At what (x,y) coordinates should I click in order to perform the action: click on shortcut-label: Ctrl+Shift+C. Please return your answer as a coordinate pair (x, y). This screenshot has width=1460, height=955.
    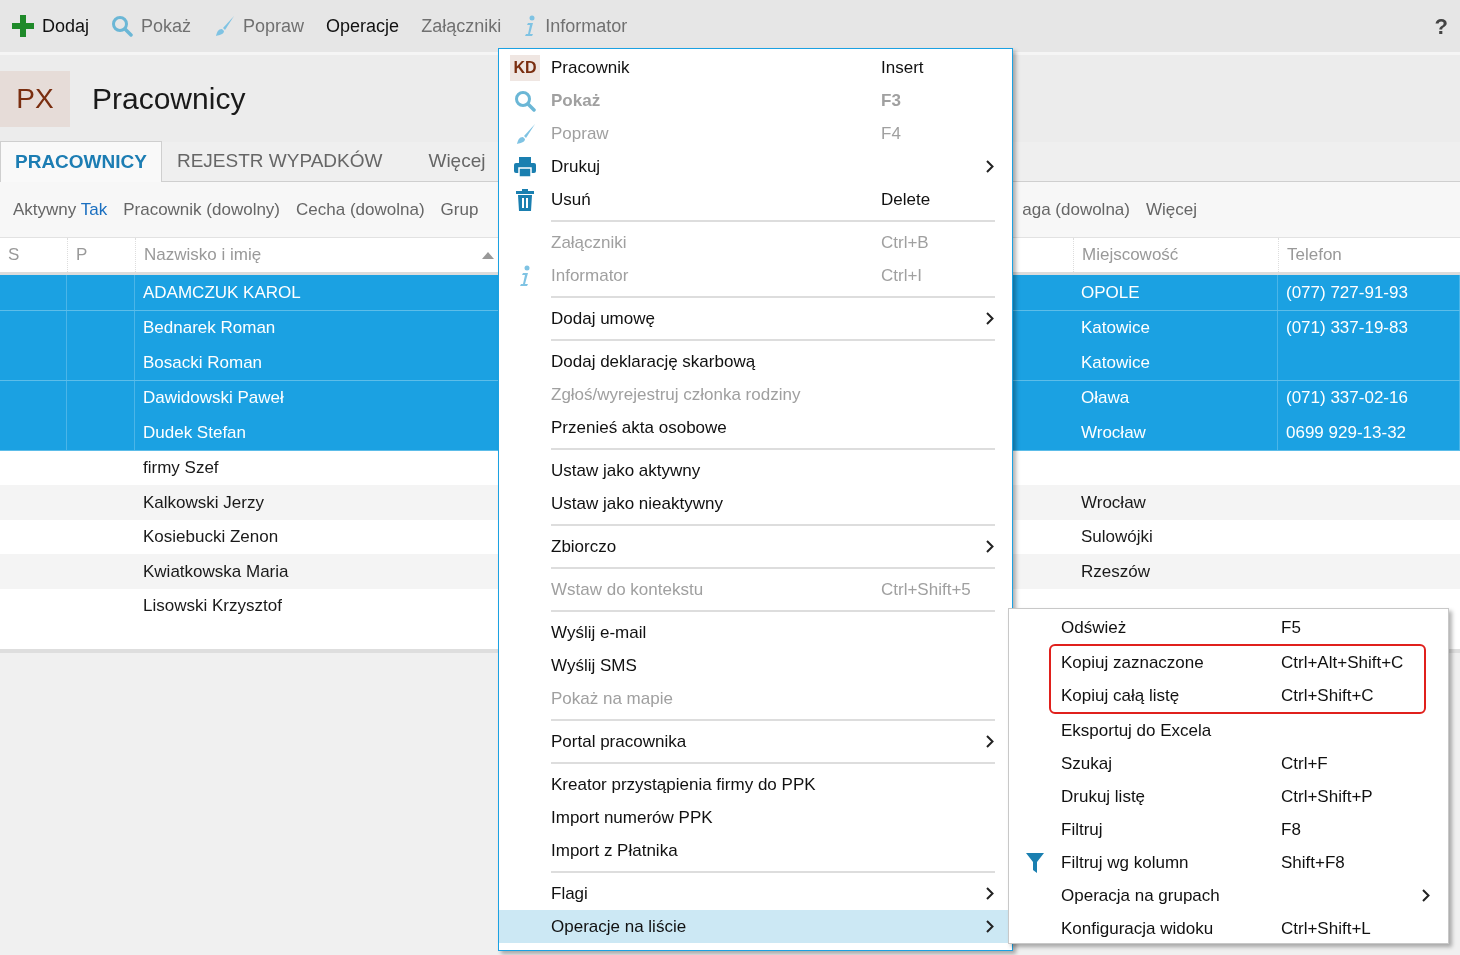
    Looking at the image, I should click on (1327, 695).